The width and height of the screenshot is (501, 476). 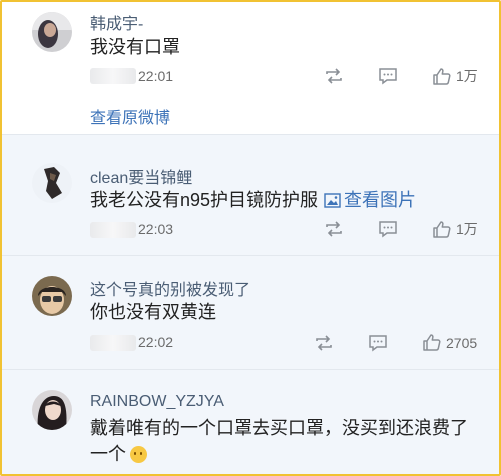 What do you see at coordinates (116, 22) in the screenshot?
I see `username: 韩成宇-` at bounding box center [116, 22].